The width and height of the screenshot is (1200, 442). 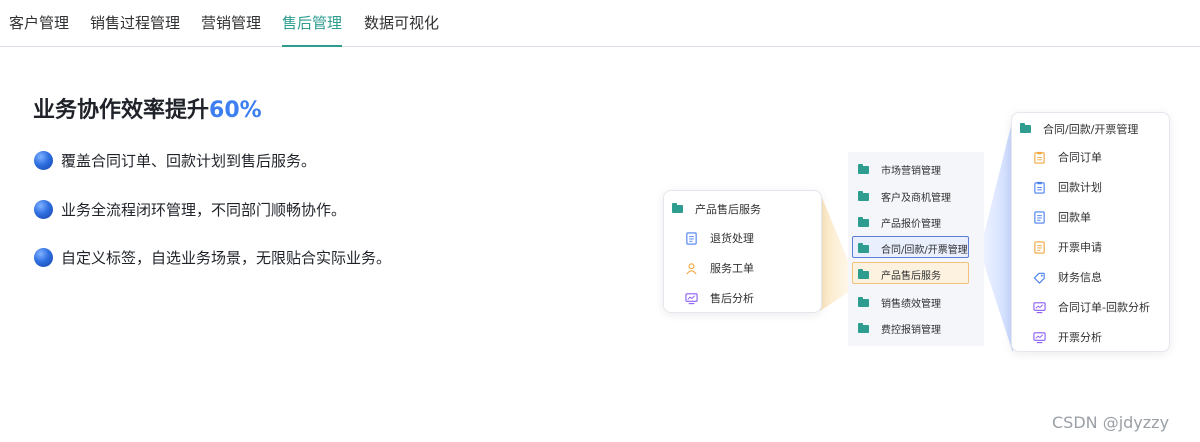 What do you see at coordinates (1039, 217) in the screenshot?
I see `blue-document-icon` at bounding box center [1039, 217].